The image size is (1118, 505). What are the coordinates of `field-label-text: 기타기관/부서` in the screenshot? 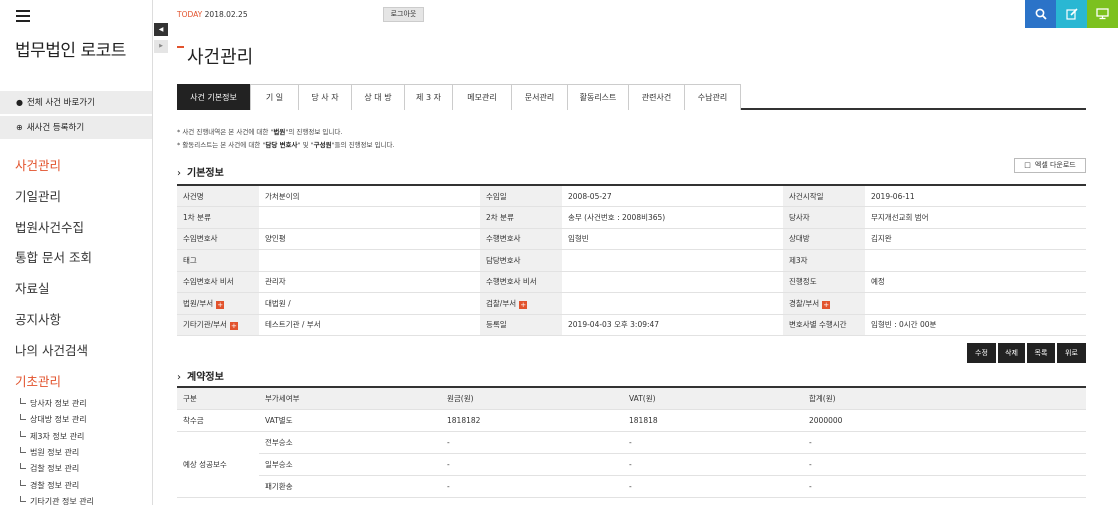 It's located at (205, 325).